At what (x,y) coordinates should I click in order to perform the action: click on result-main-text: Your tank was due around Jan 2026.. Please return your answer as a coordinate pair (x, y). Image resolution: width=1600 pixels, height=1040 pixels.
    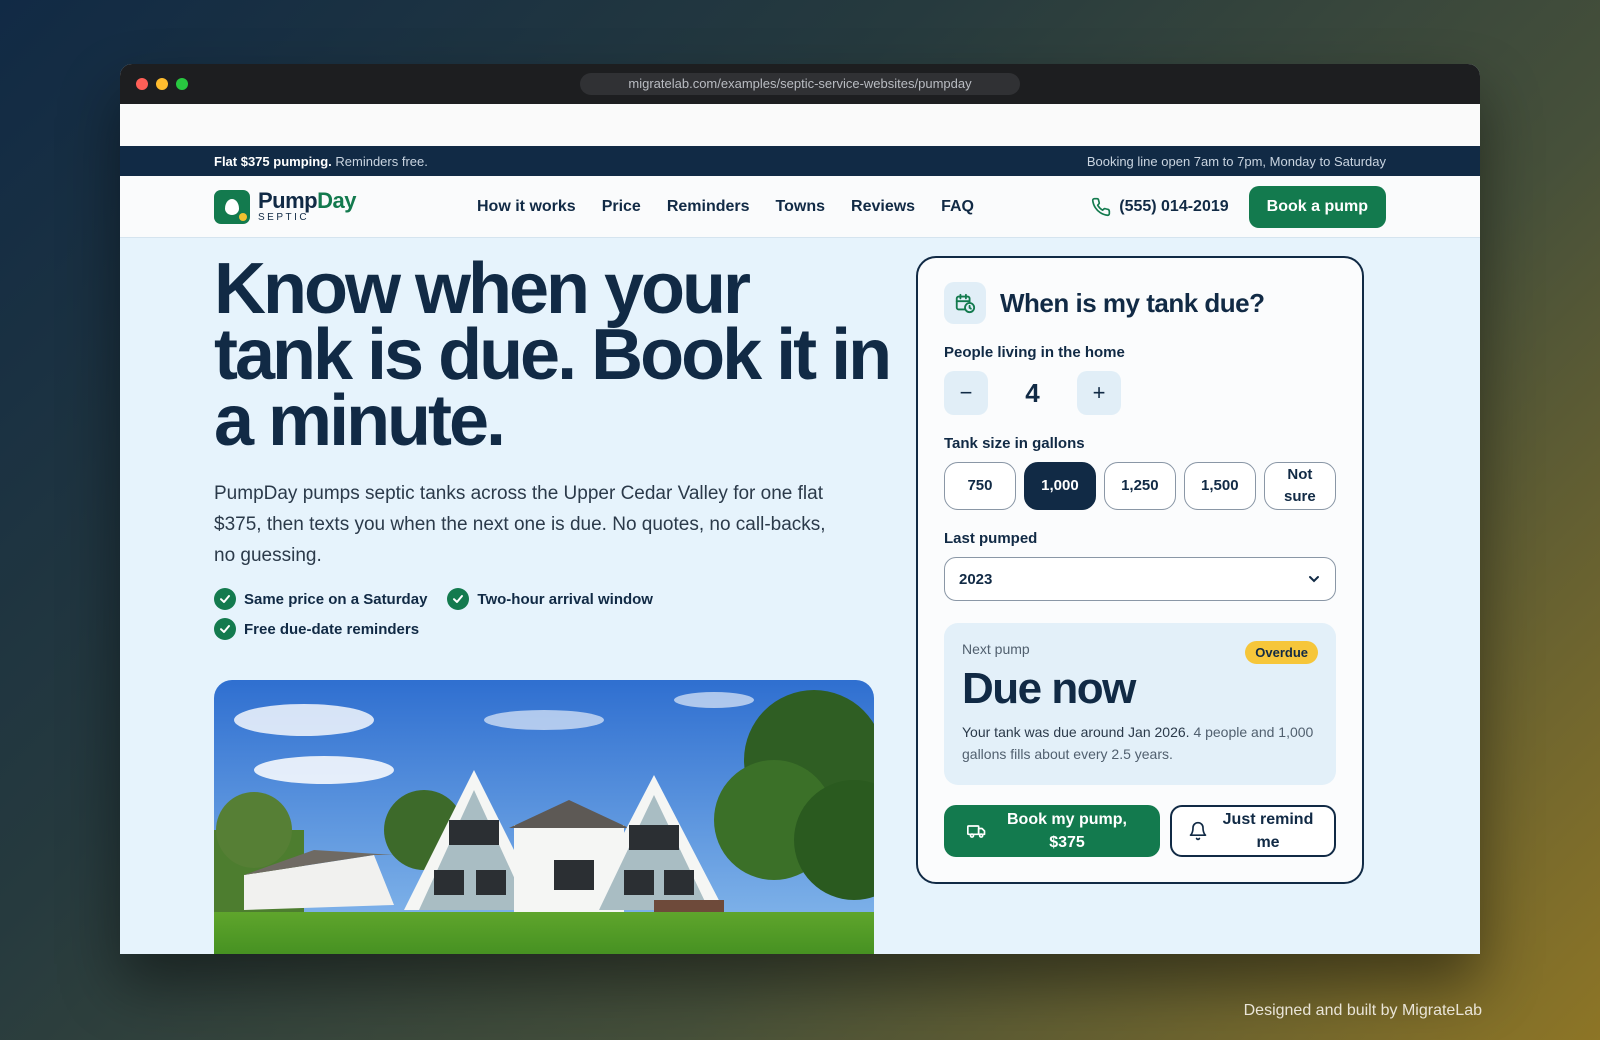
    Looking at the image, I should click on (1076, 732).